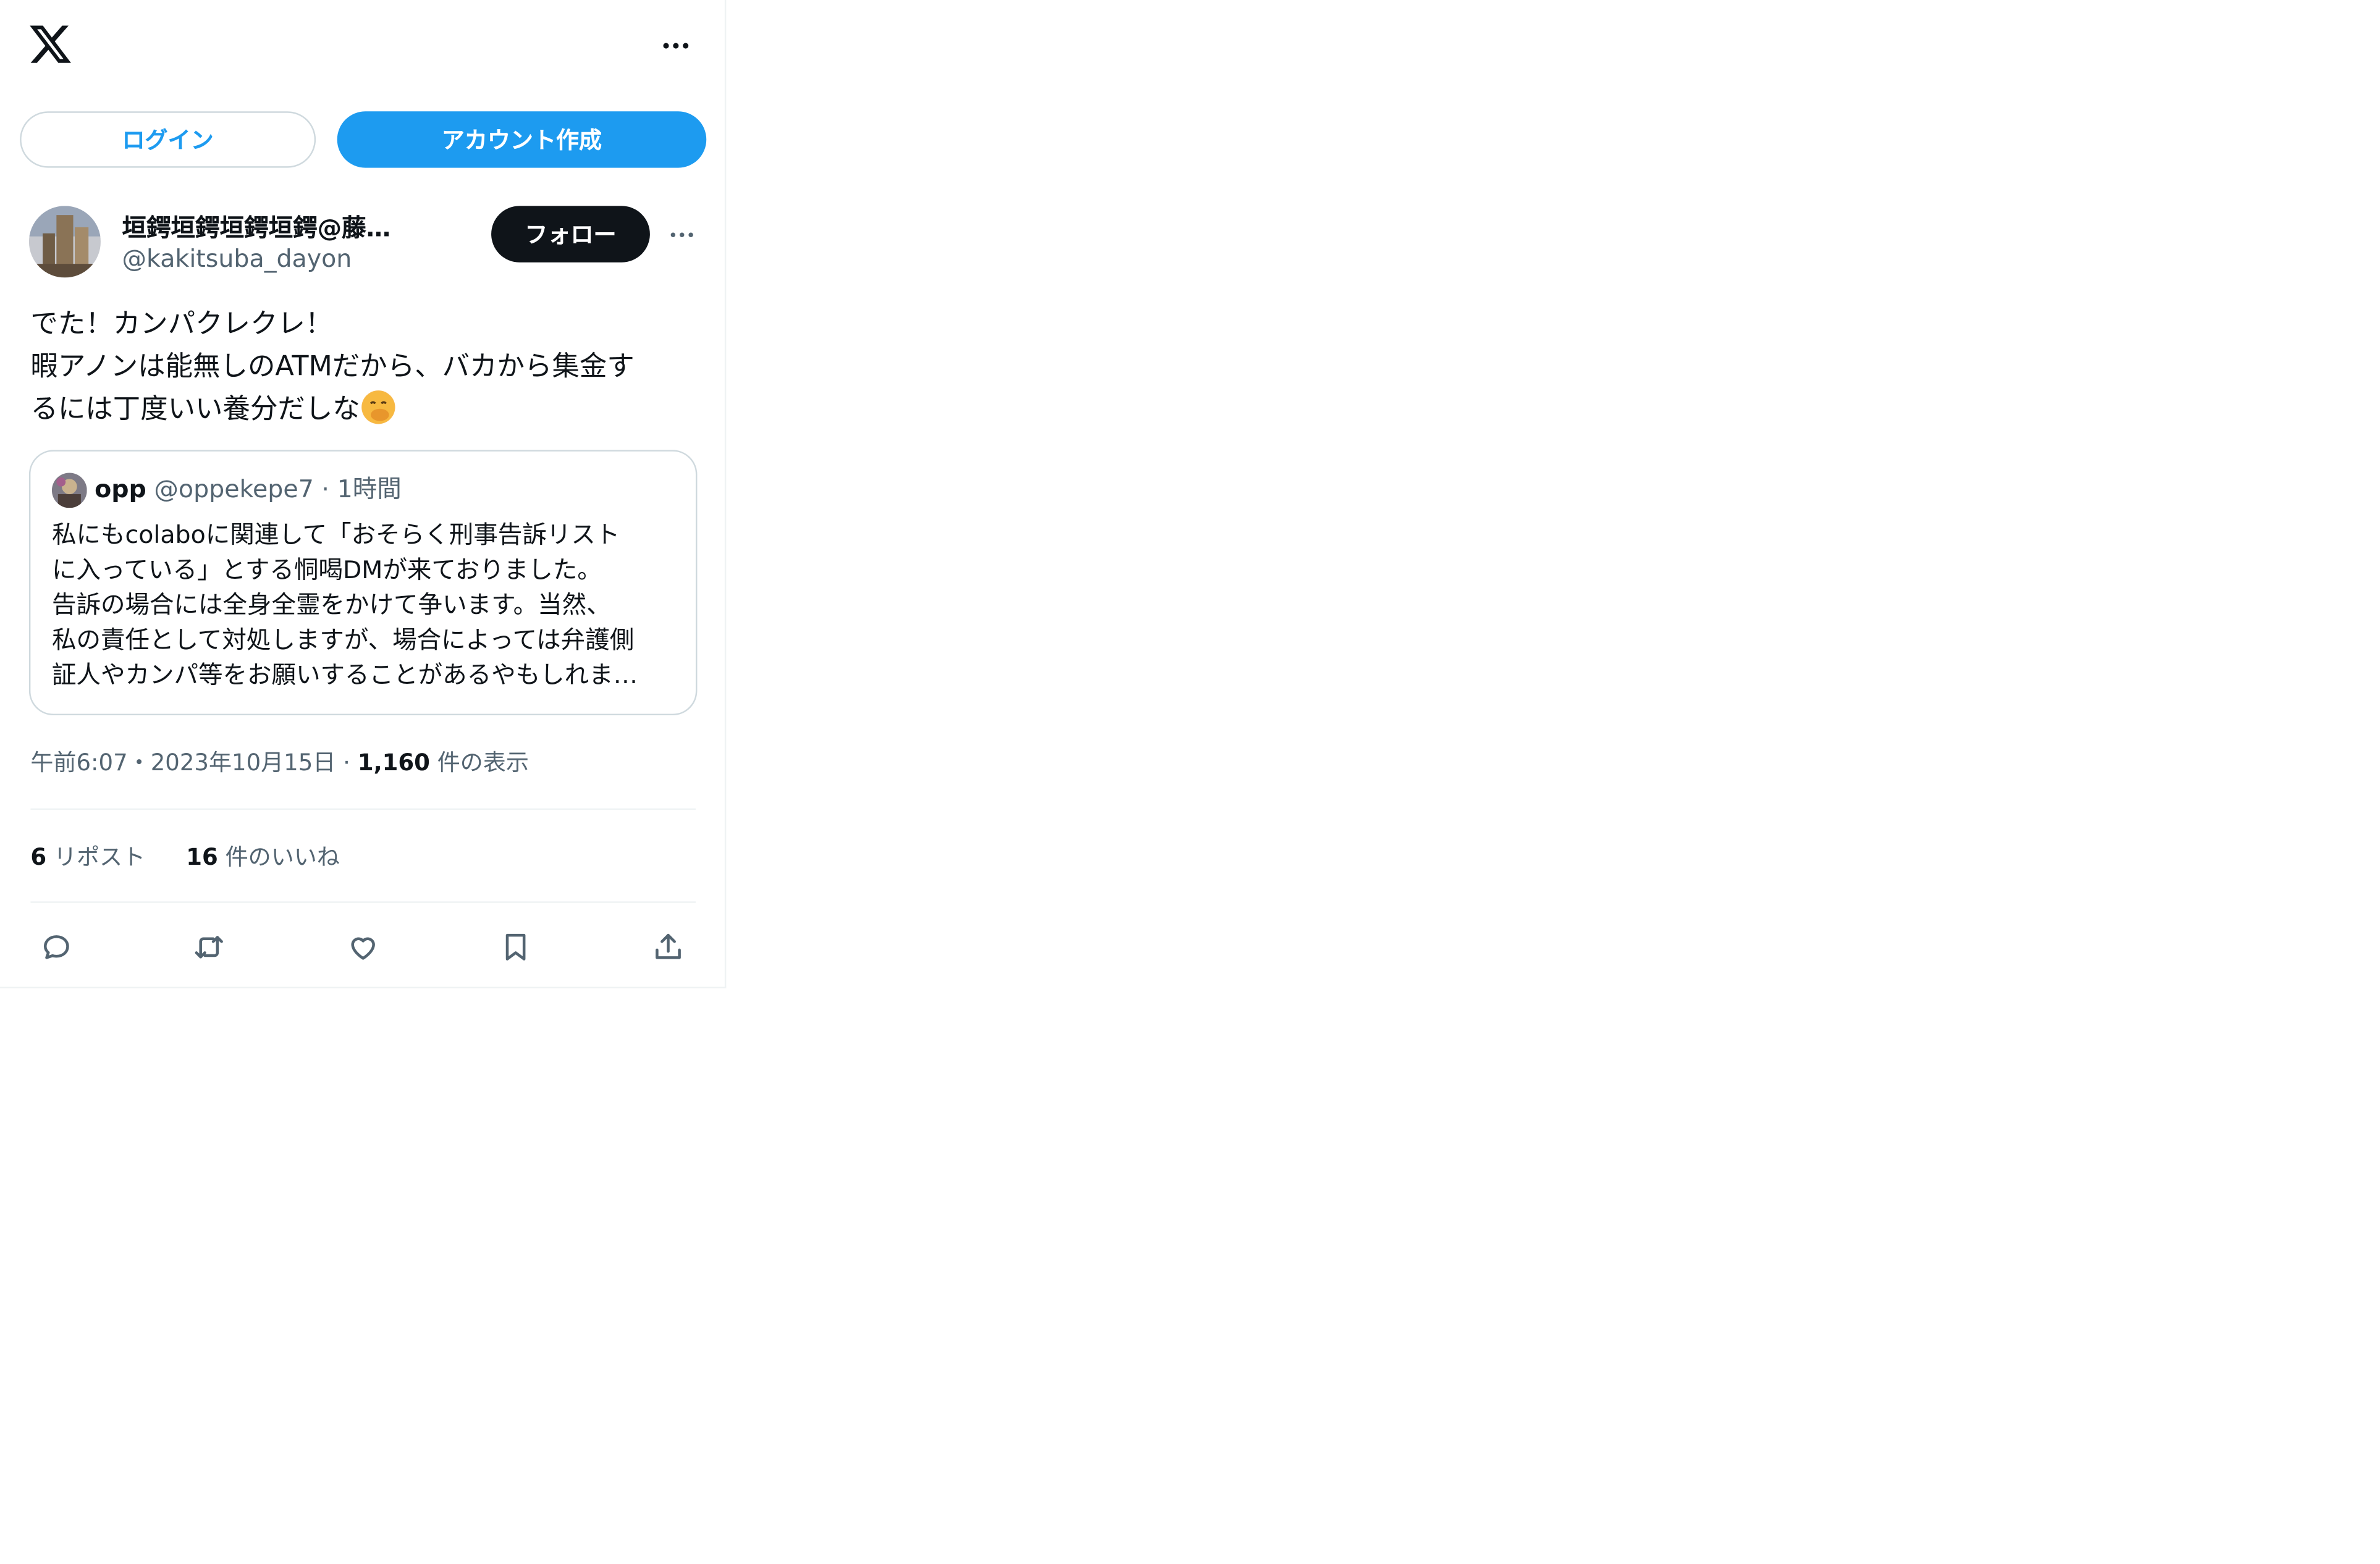 The image size is (2380, 1564). What do you see at coordinates (326, 569) in the screenshot?
I see `quoted-line: に入っている」とする恫喝DMが来ておりました。` at bounding box center [326, 569].